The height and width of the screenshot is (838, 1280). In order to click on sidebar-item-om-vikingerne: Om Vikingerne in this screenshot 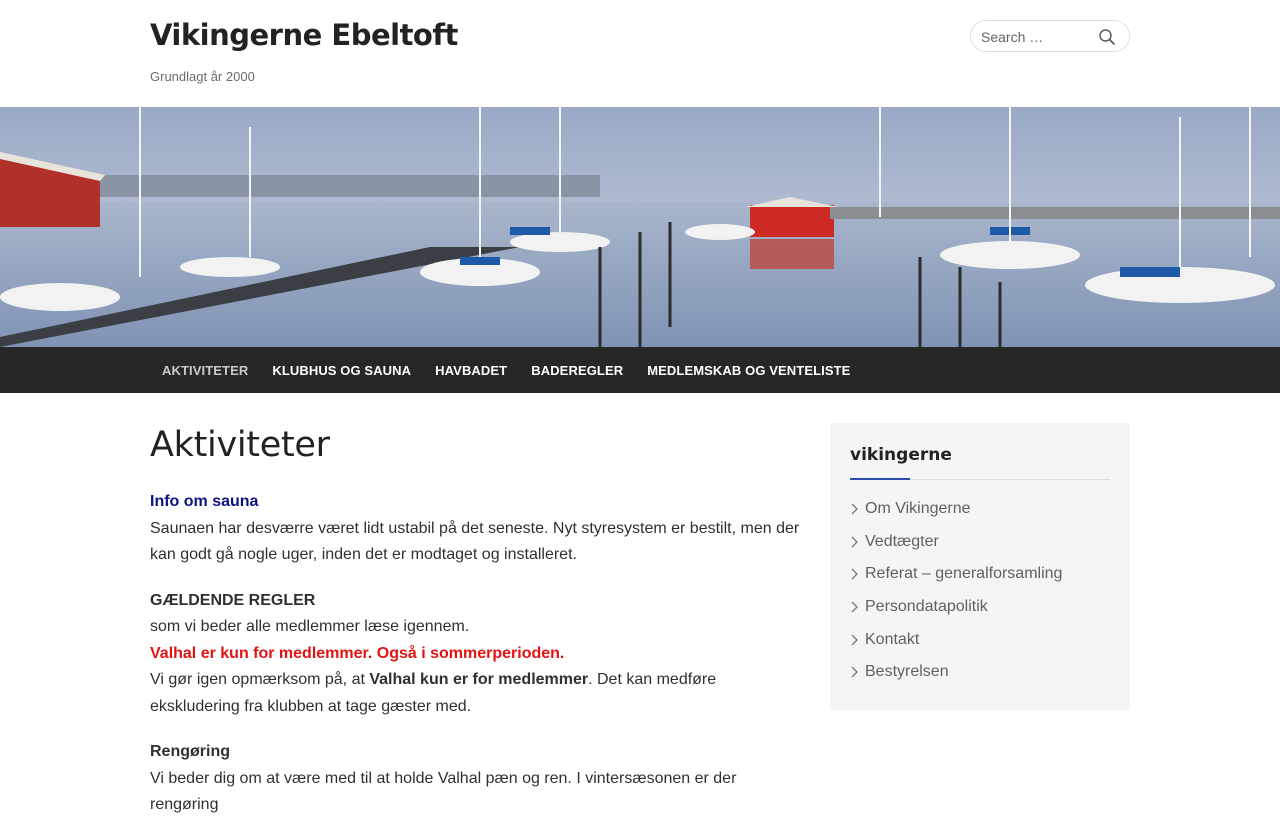, I will do `click(956, 509)`.